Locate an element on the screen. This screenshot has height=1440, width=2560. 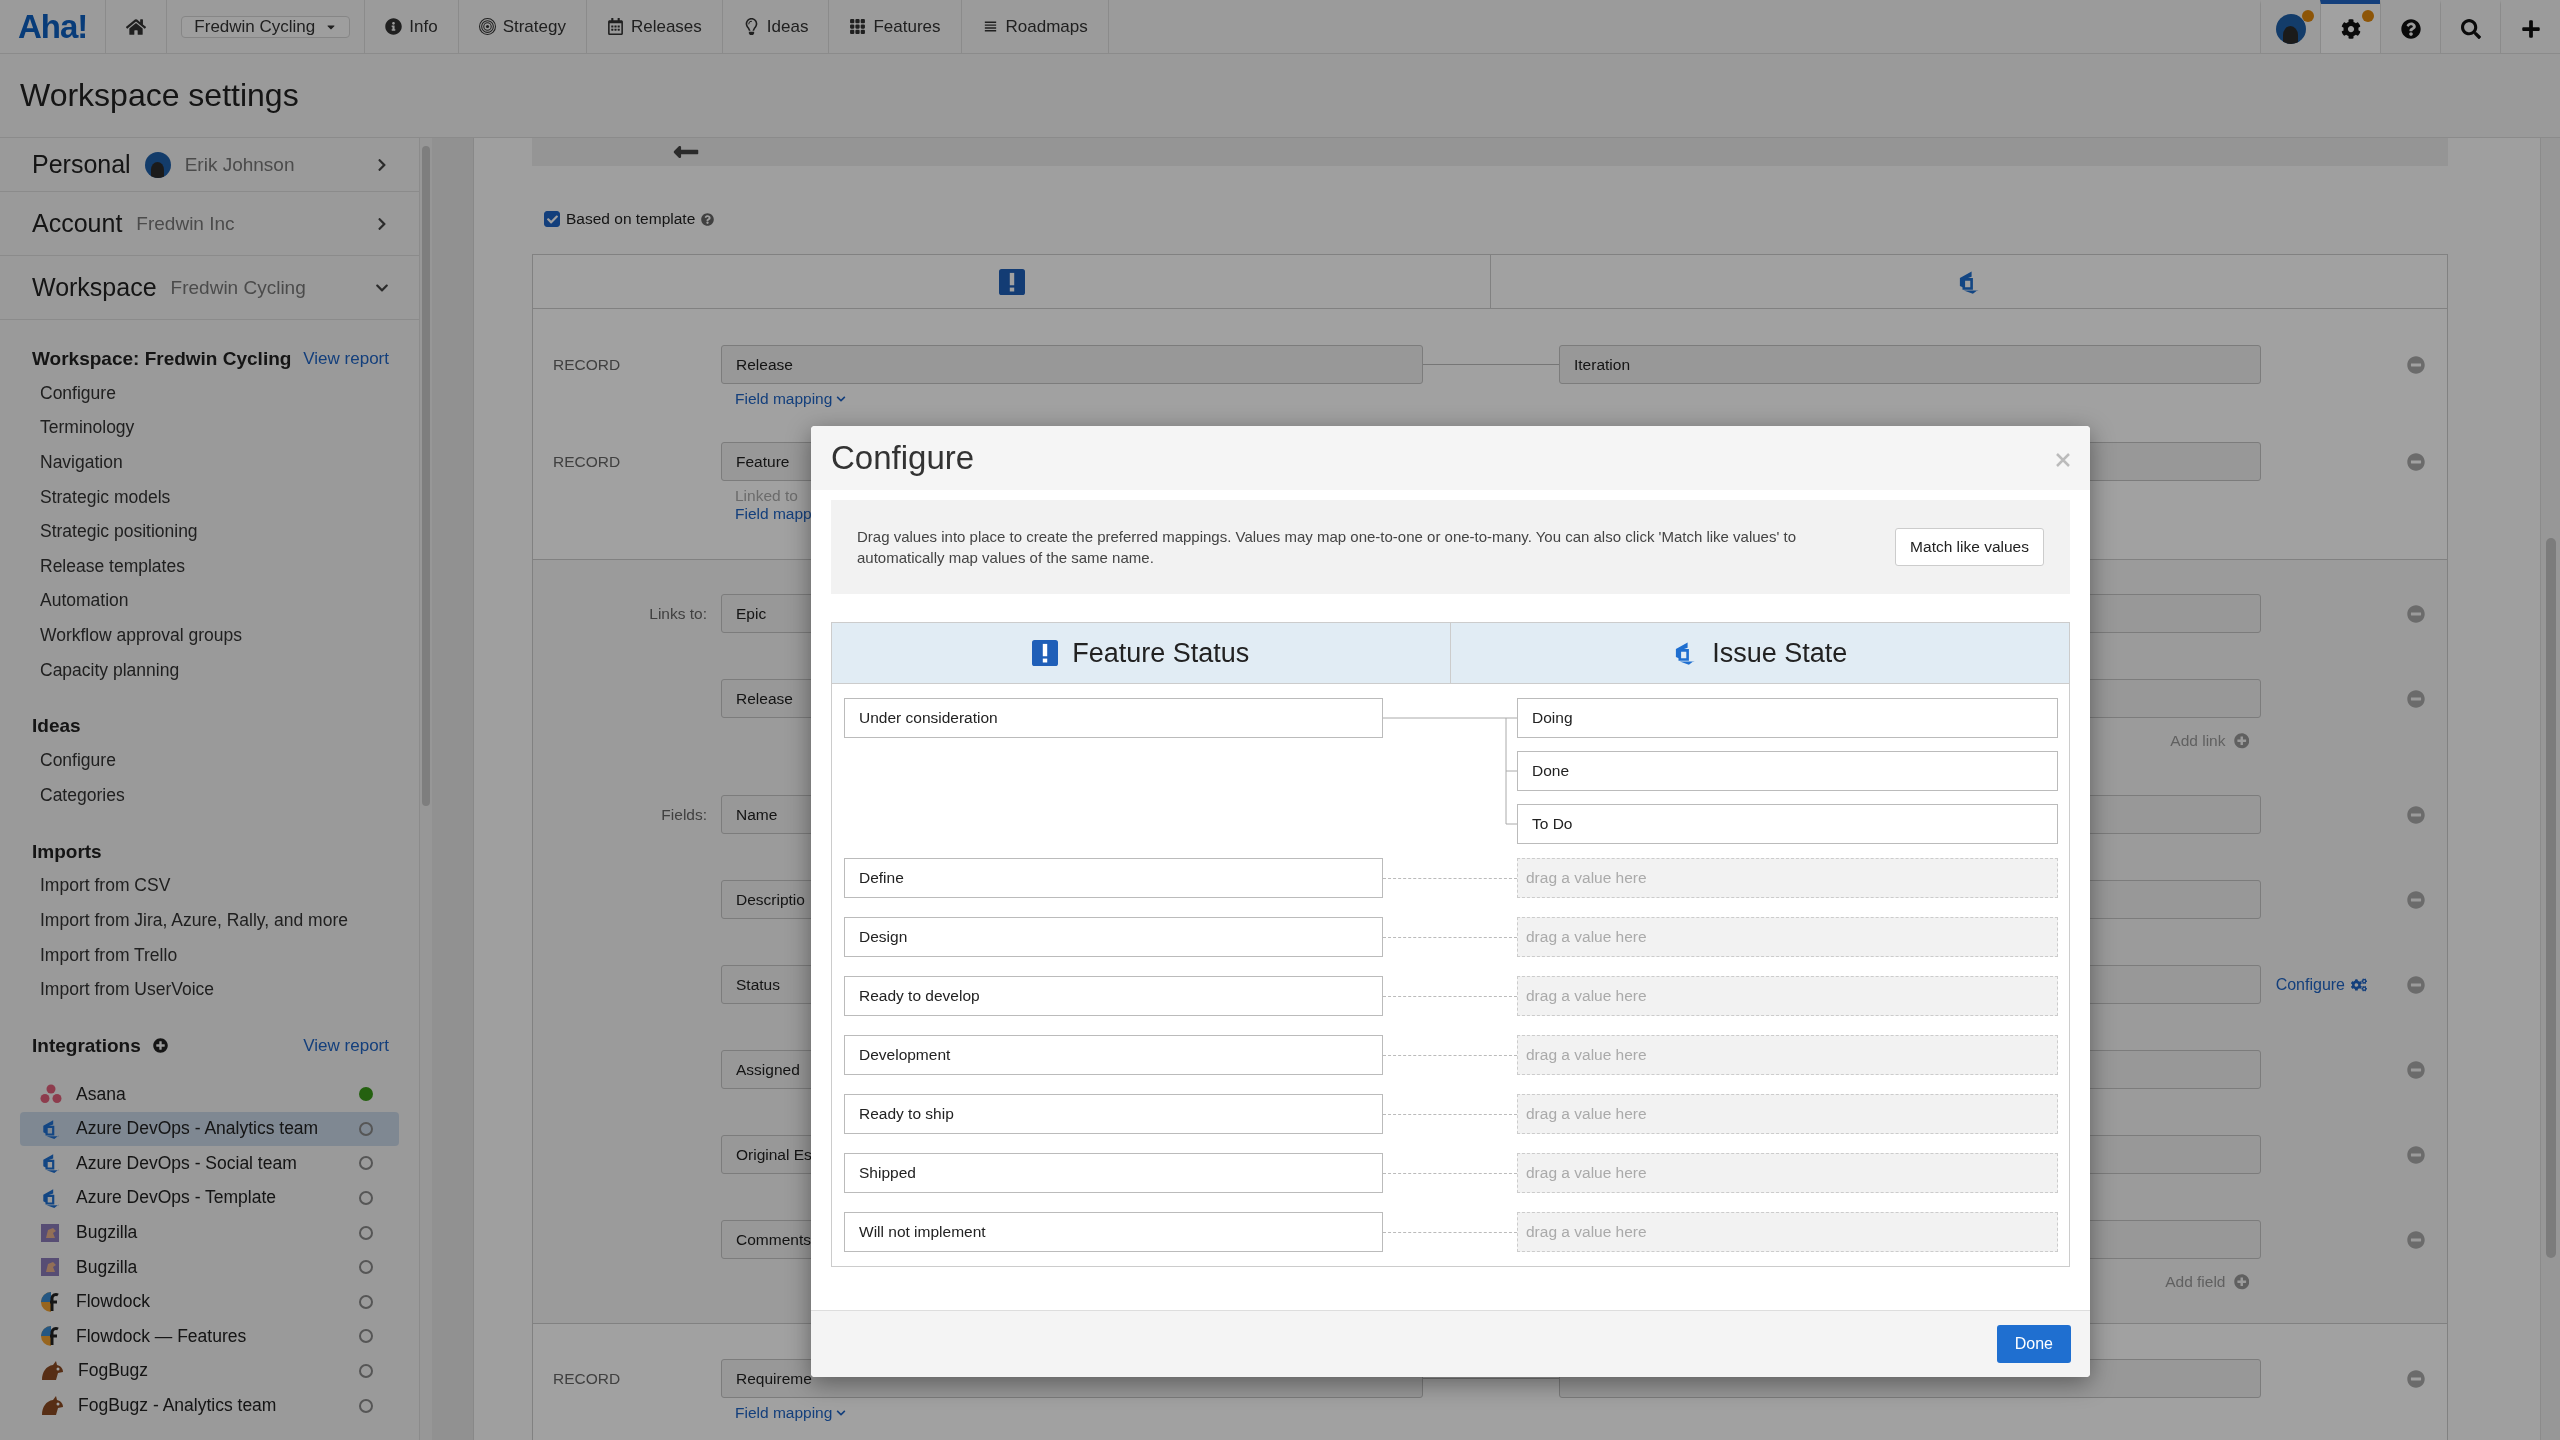
source-value: Shipped is located at coordinates (1113, 1173).